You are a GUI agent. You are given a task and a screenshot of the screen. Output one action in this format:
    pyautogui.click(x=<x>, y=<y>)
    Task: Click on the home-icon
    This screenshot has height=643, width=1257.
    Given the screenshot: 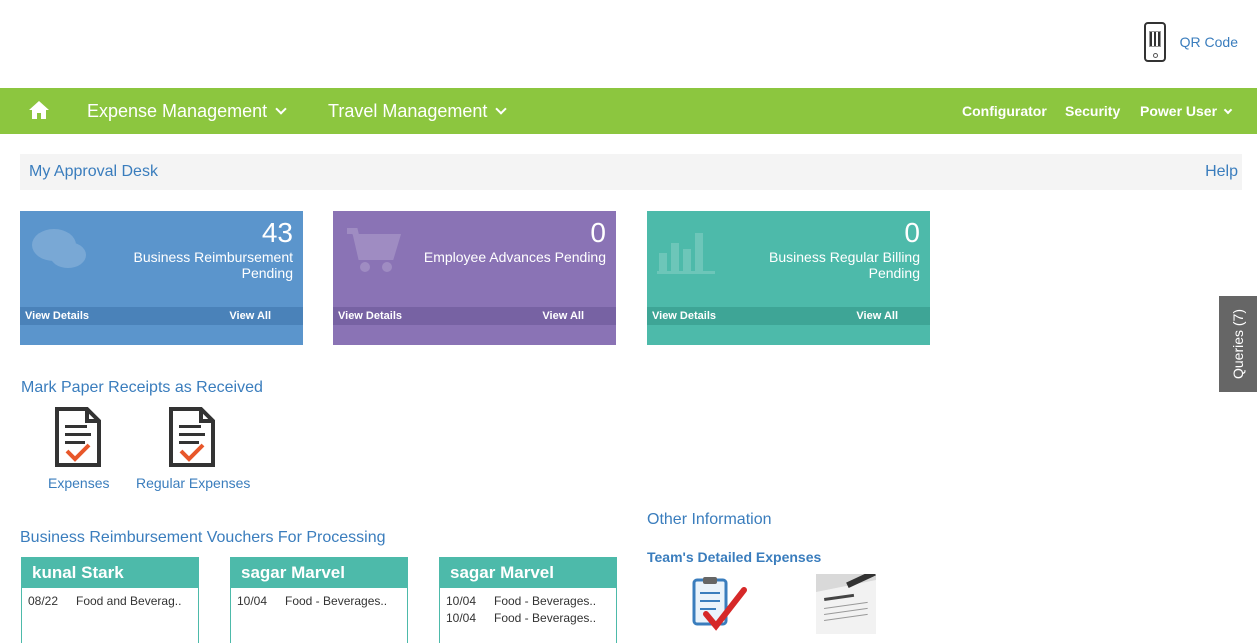 What is the action you would take?
    pyautogui.click(x=39, y=110)
    